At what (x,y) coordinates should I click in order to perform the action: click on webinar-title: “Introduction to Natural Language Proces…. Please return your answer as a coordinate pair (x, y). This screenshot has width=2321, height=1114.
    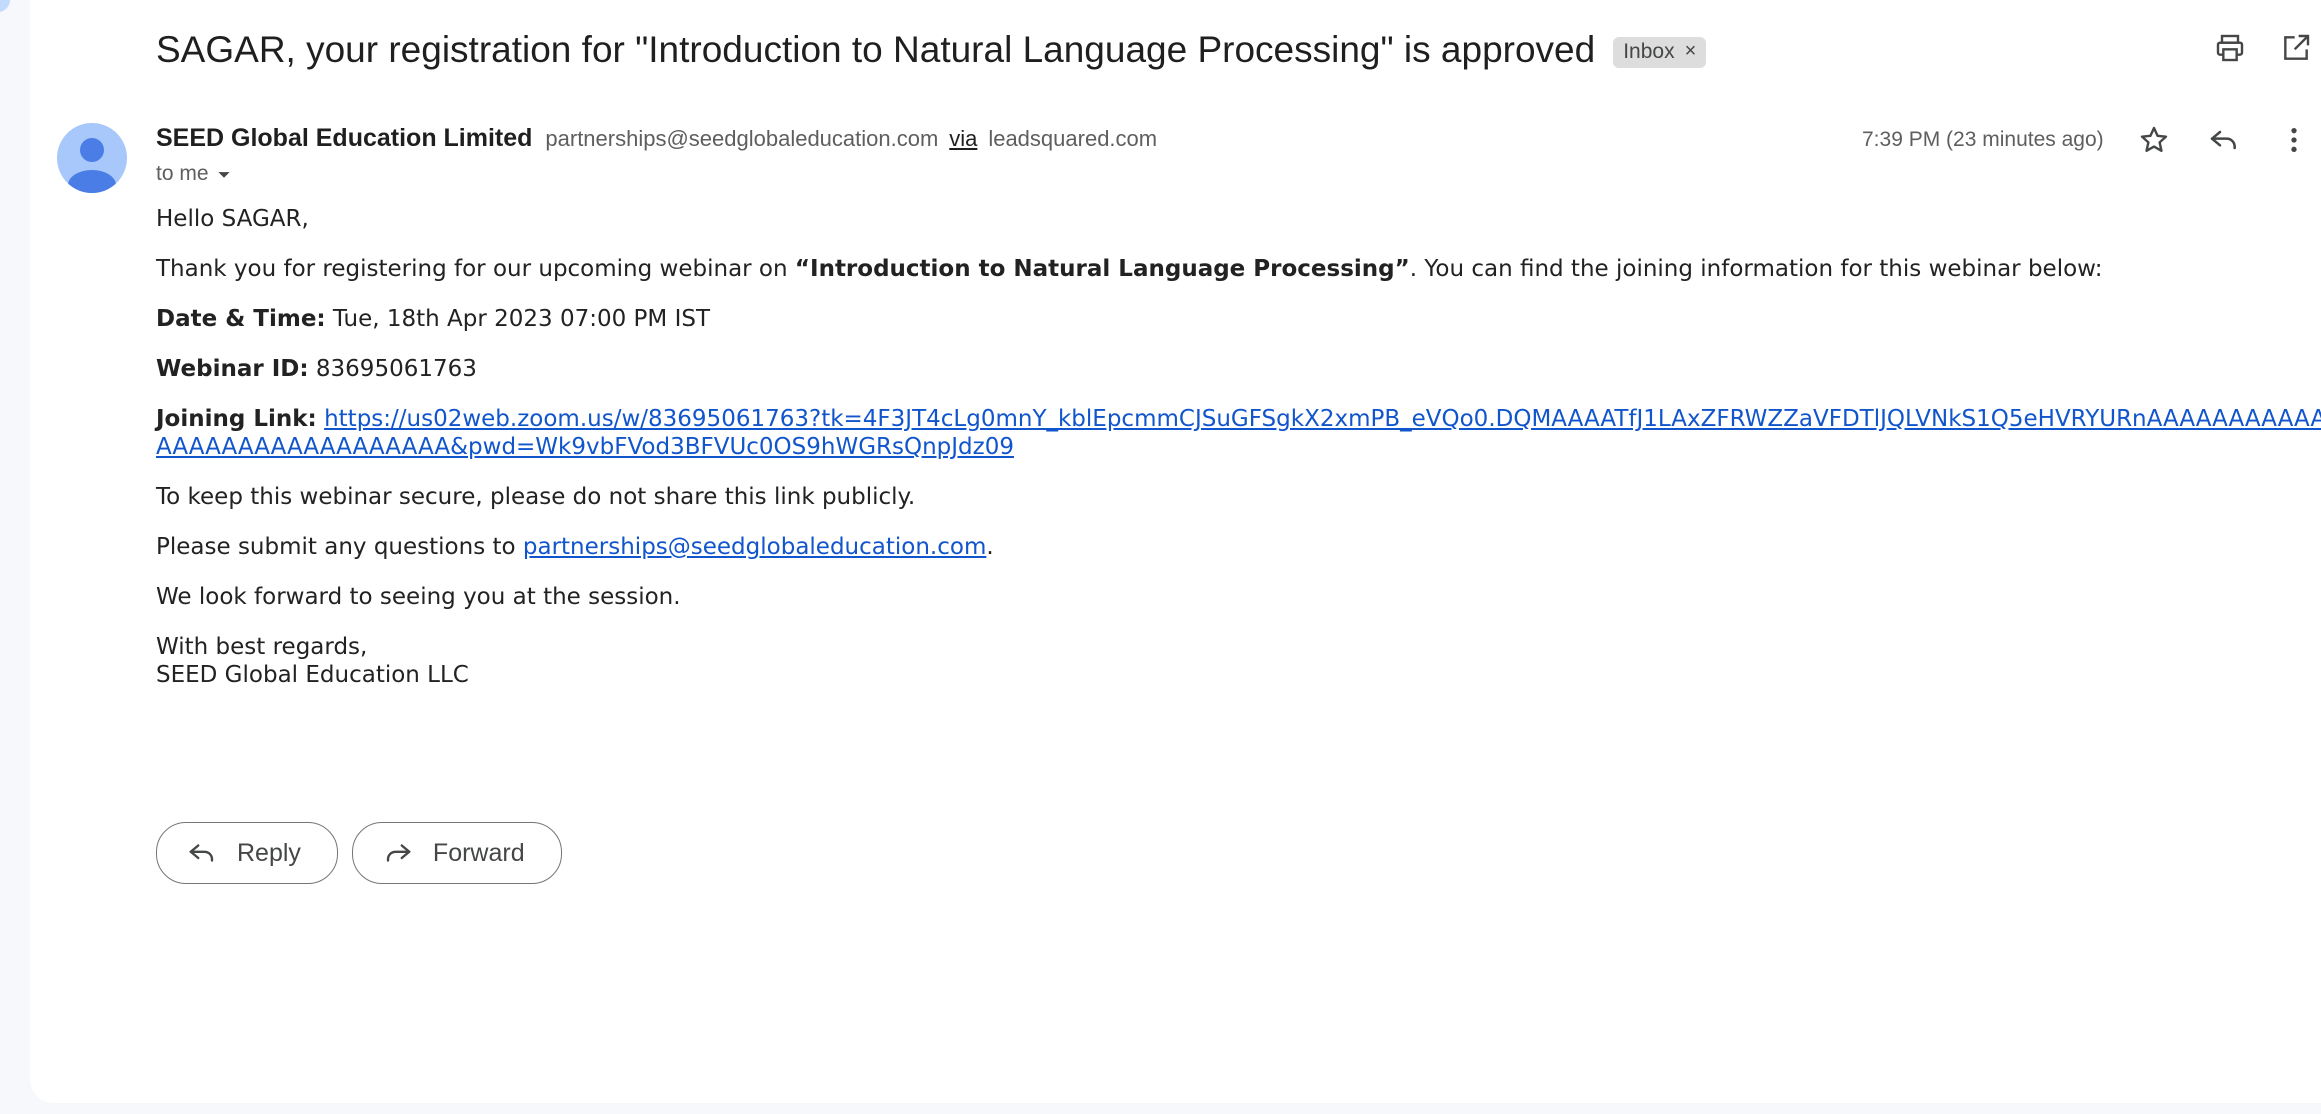
    Looking at the image, I should click on (1102, 269).